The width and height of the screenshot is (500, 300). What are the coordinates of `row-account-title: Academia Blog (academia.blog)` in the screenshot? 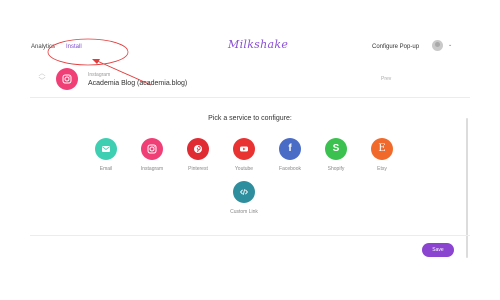 It's located at (137, 83).